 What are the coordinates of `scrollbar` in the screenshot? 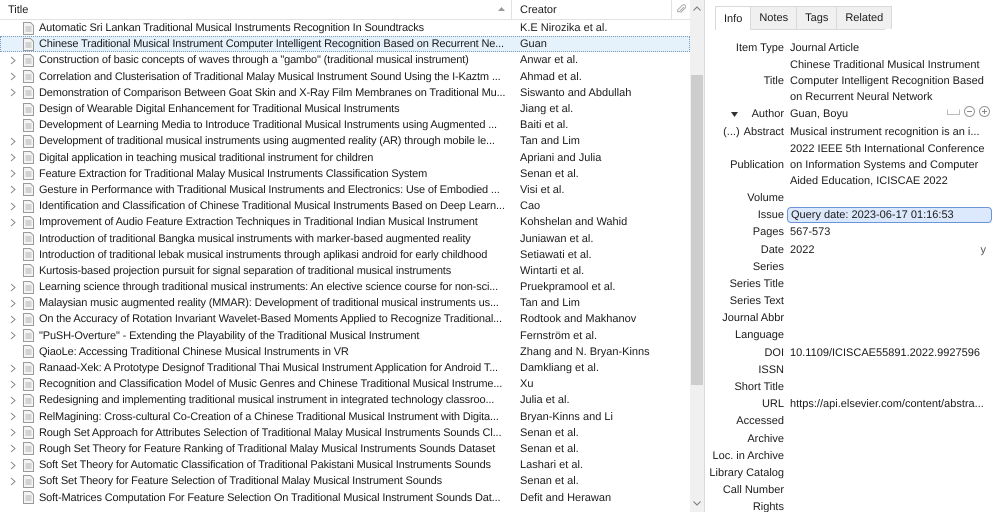 It's located at (697, 256).